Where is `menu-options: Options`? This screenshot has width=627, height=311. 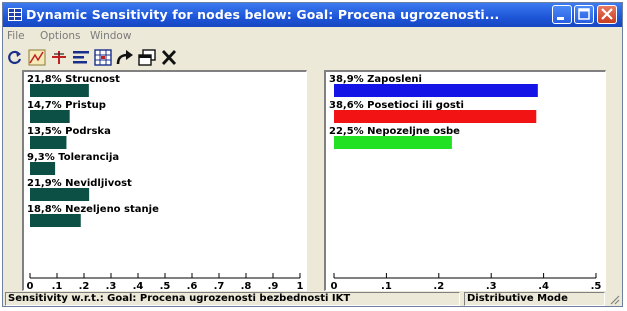 menu-options: Options is located at coordinates (60, 36).